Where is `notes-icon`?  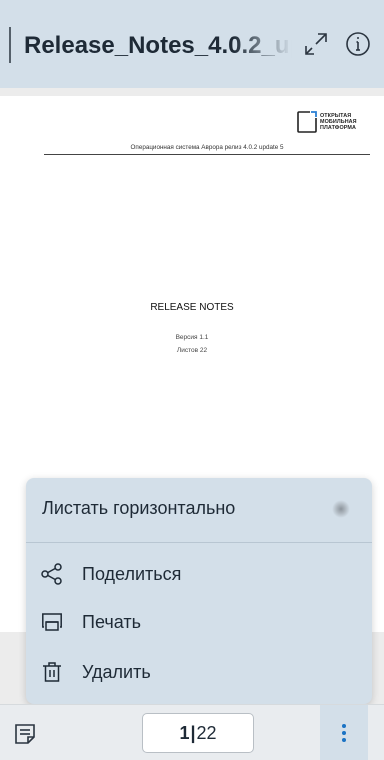
notes-icon is located at coordinates (25, 734).